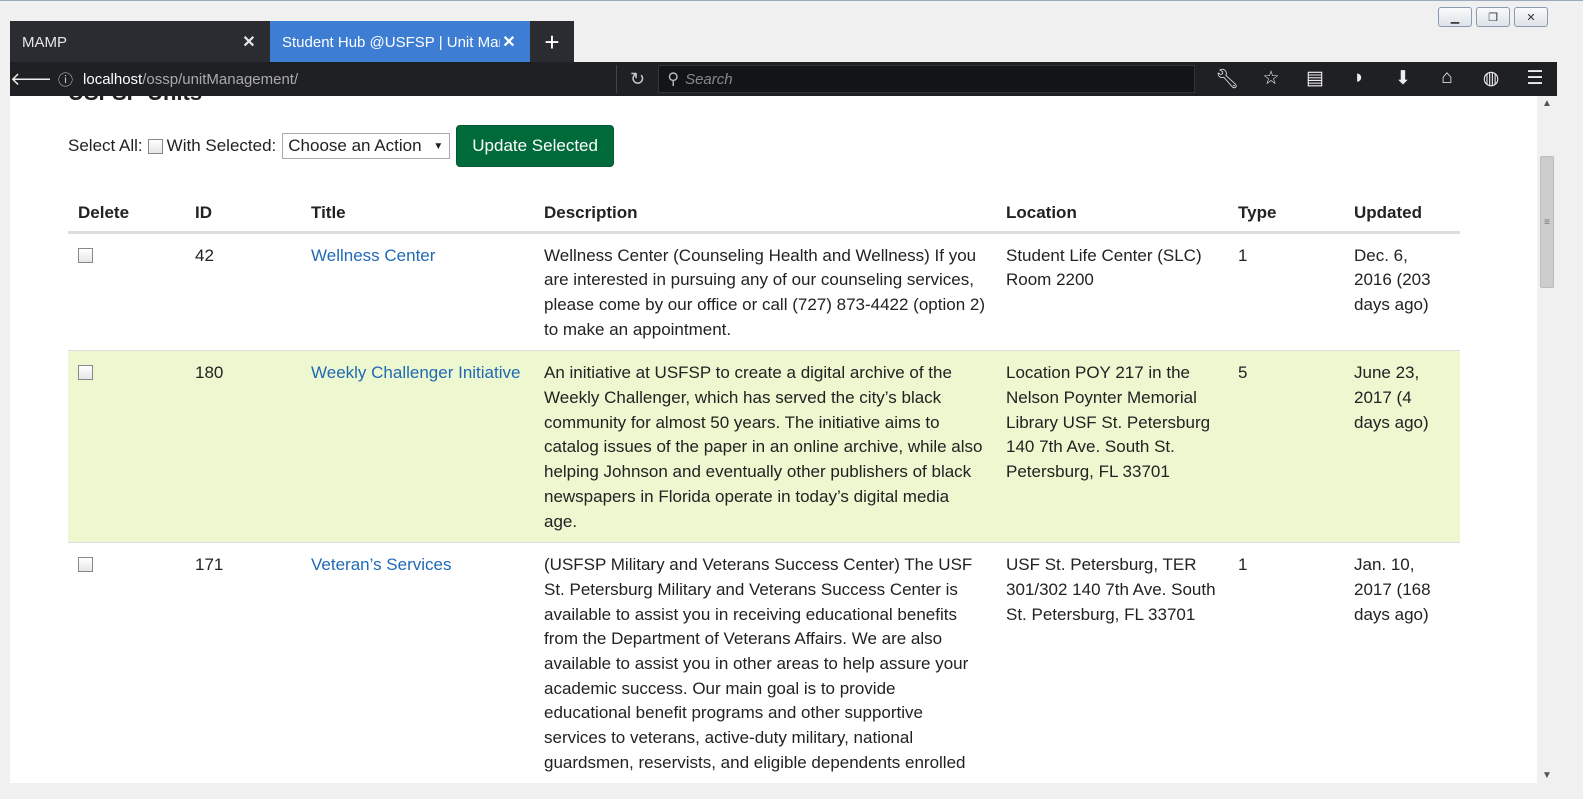  What do you see at coordinates (709, 79) in the screenshot?
I see `search-placeholder: Search` at bounding box center [709, 79].